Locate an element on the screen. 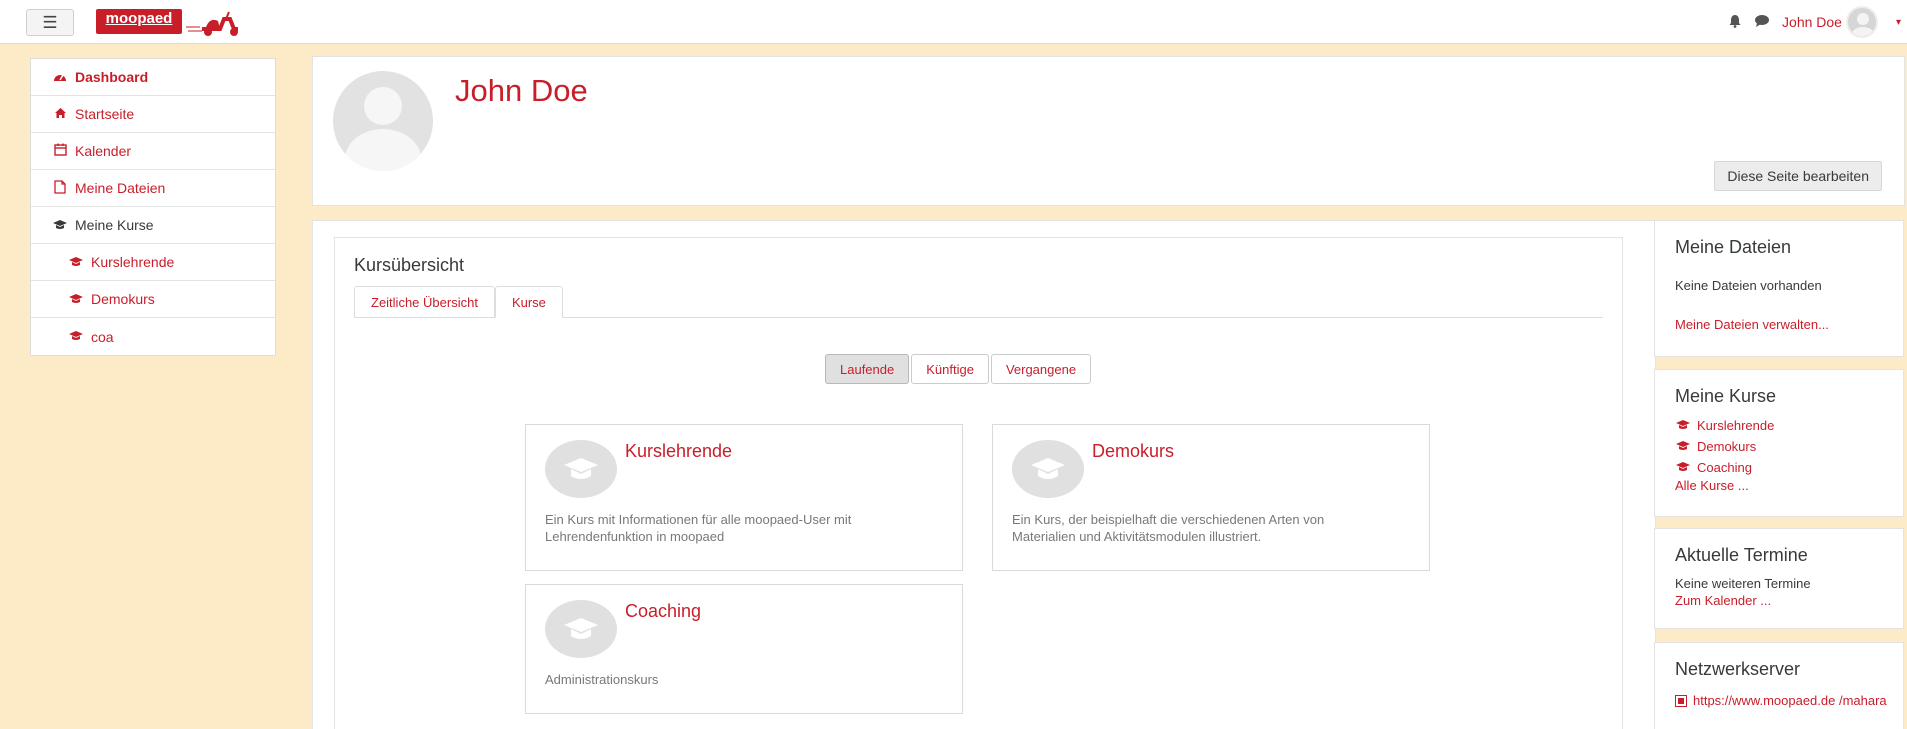 This screenshot has width=1907, height=729. user-menu-area: John Doe ▾ is located at coordinates (1817, 22).